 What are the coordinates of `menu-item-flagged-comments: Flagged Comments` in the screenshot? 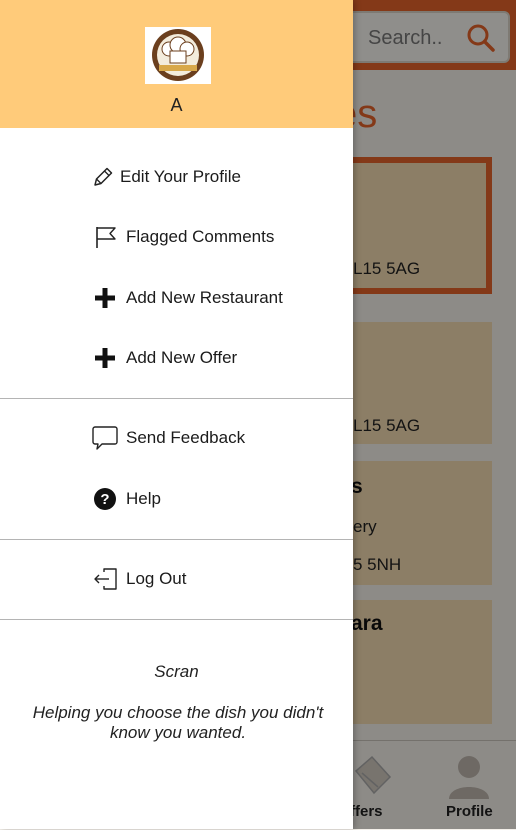 It's located at (176, 237).